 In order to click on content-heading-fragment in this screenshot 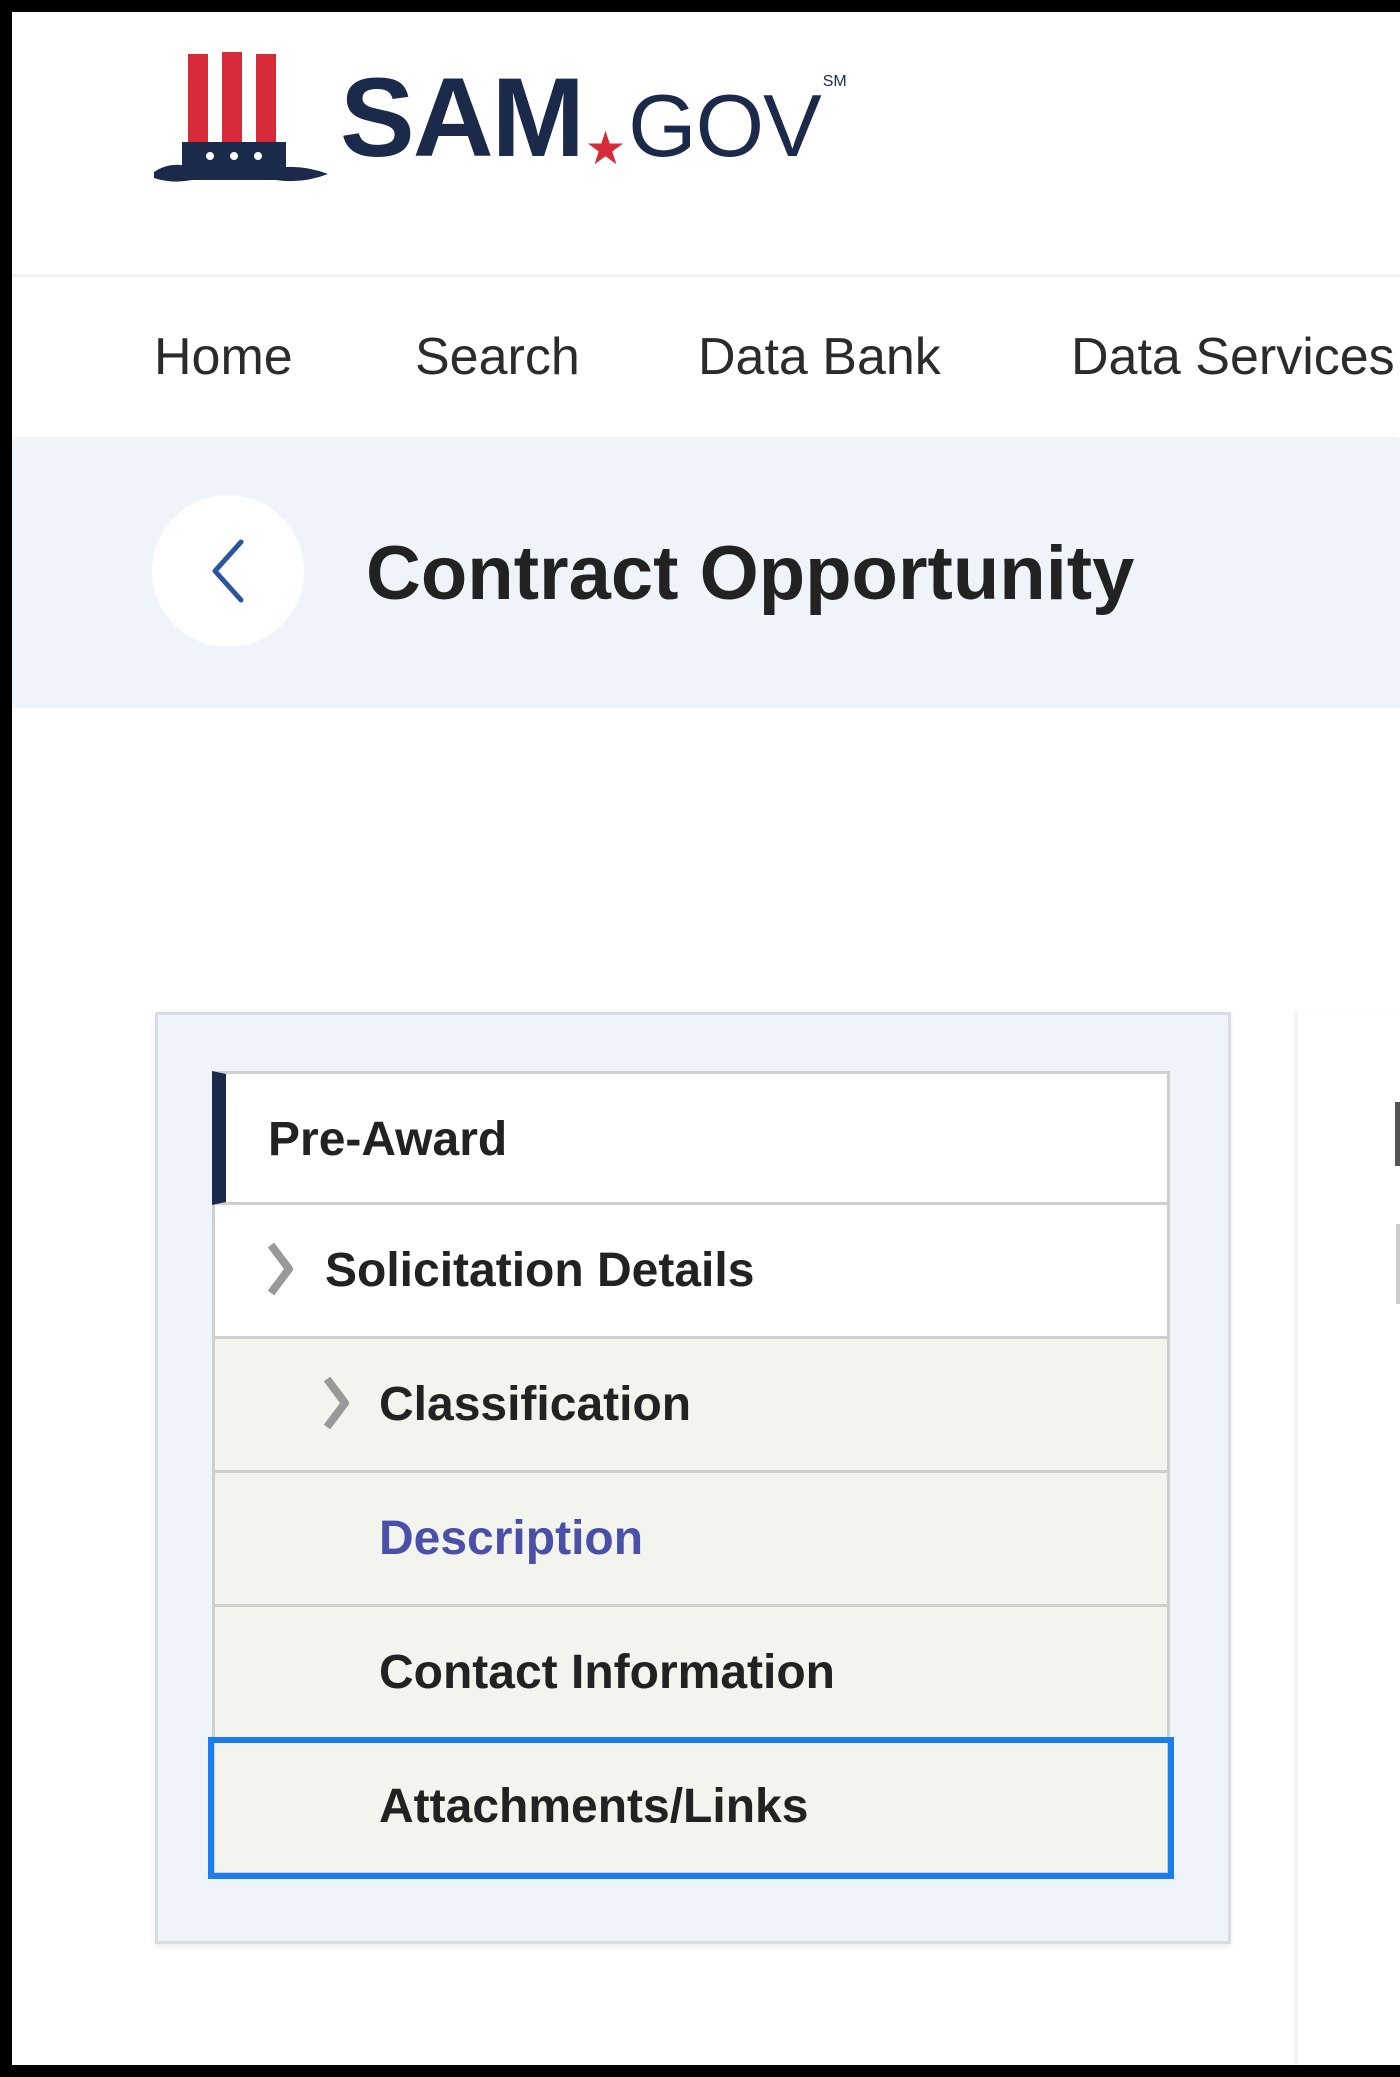, I will do `click(1397, 1134)`.